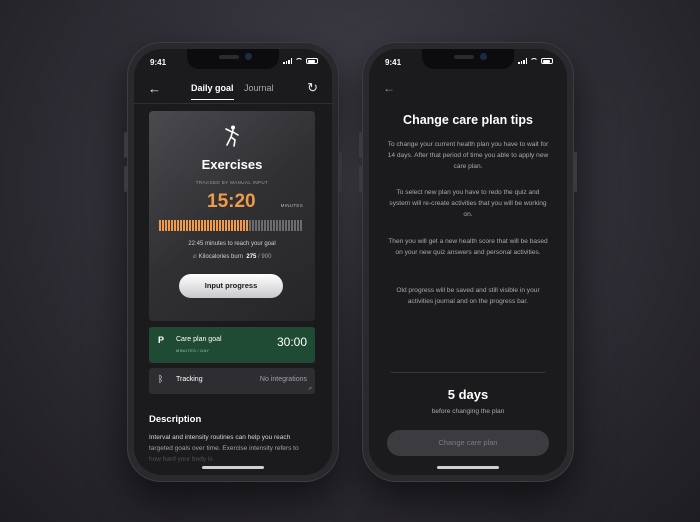  Describe the element at coordinates (259, 88) in the screenshot. I see `tab-journal: Journal` at that location.